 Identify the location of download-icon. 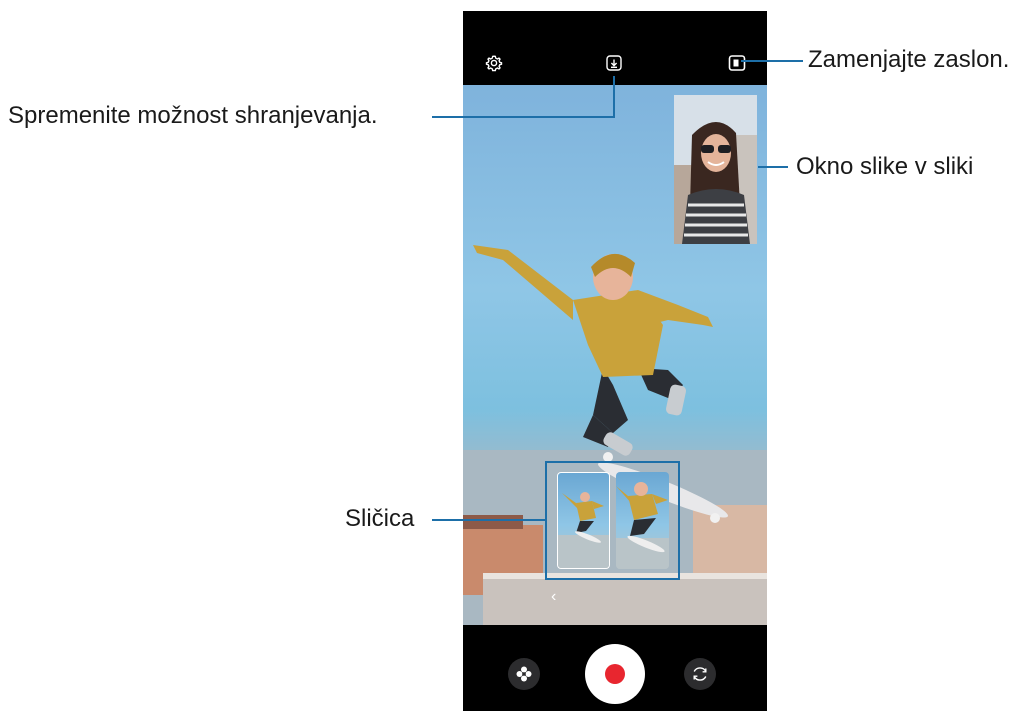
(614, 63).